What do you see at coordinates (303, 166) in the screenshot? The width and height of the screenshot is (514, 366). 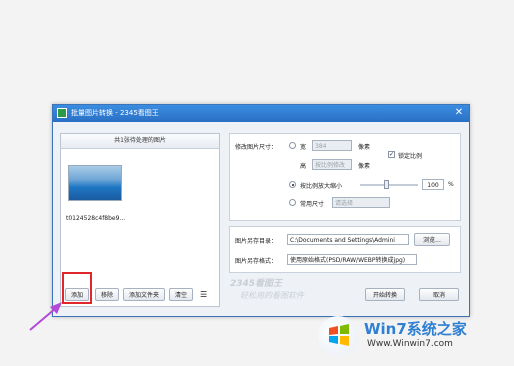 I see `height-label: 高` at bounding box center [303, 166].